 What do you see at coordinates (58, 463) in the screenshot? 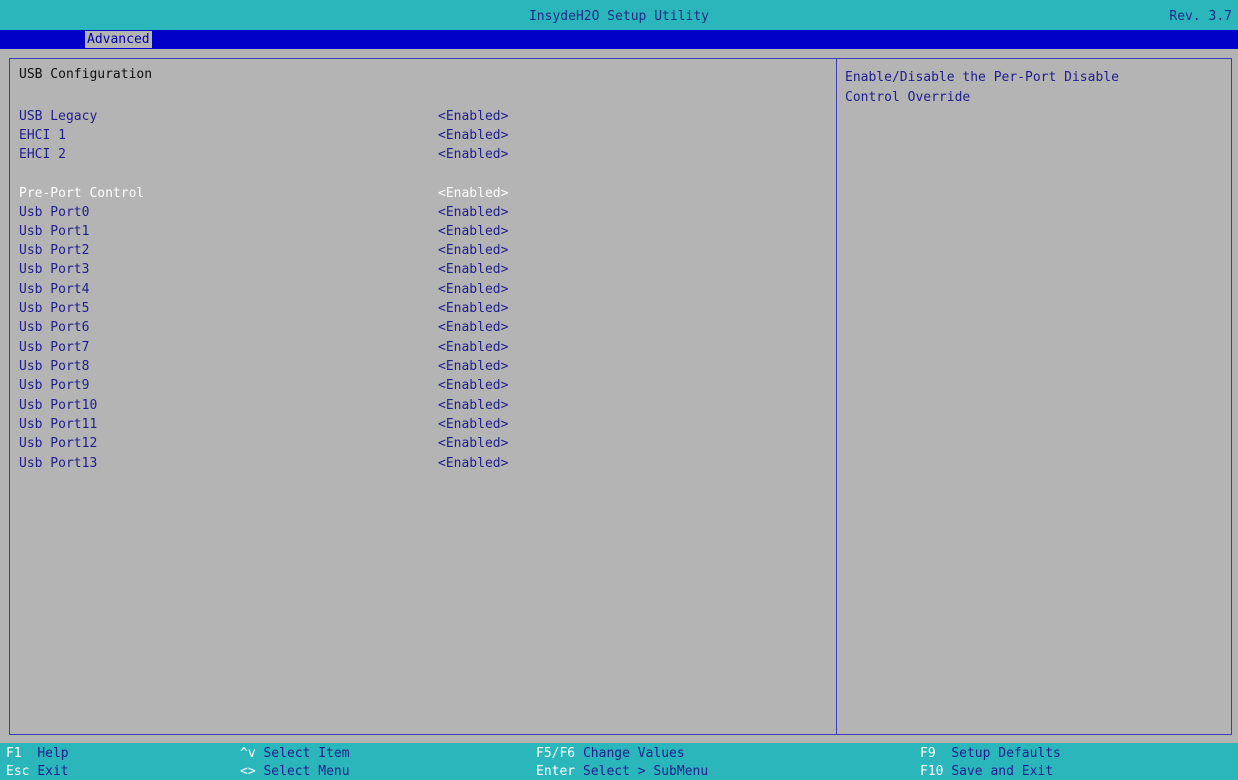
I see `setting-label: Usb Port13` at bounding box center [58, 463].